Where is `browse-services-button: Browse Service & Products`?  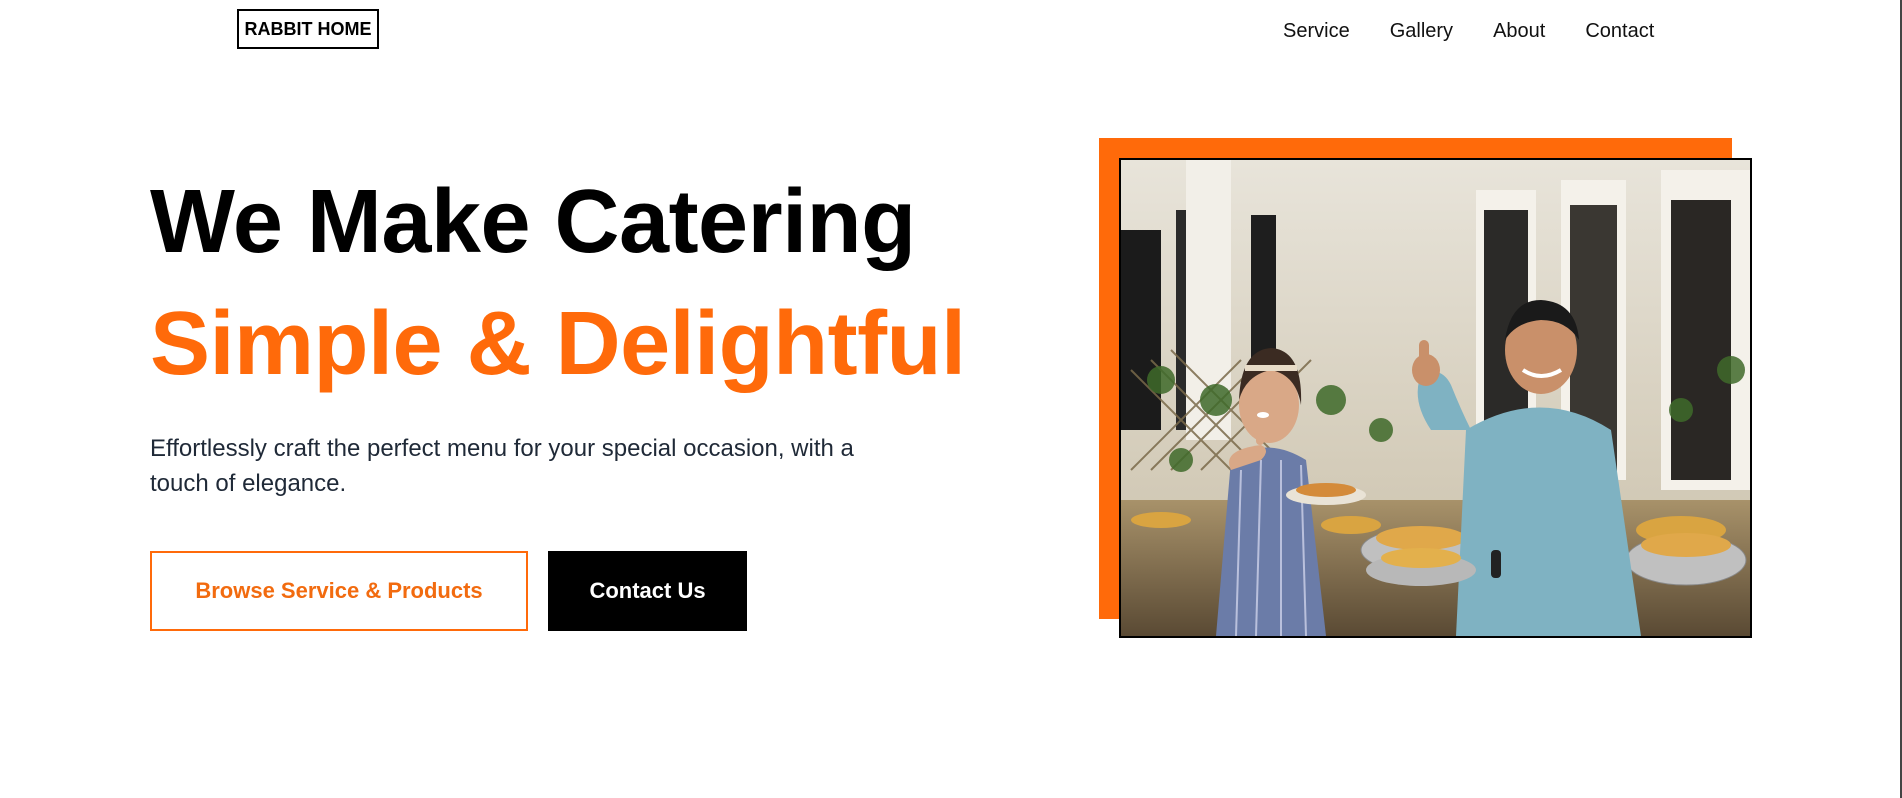
browse-services-button: Browse Service & Products is located at coordinates (339, 591).